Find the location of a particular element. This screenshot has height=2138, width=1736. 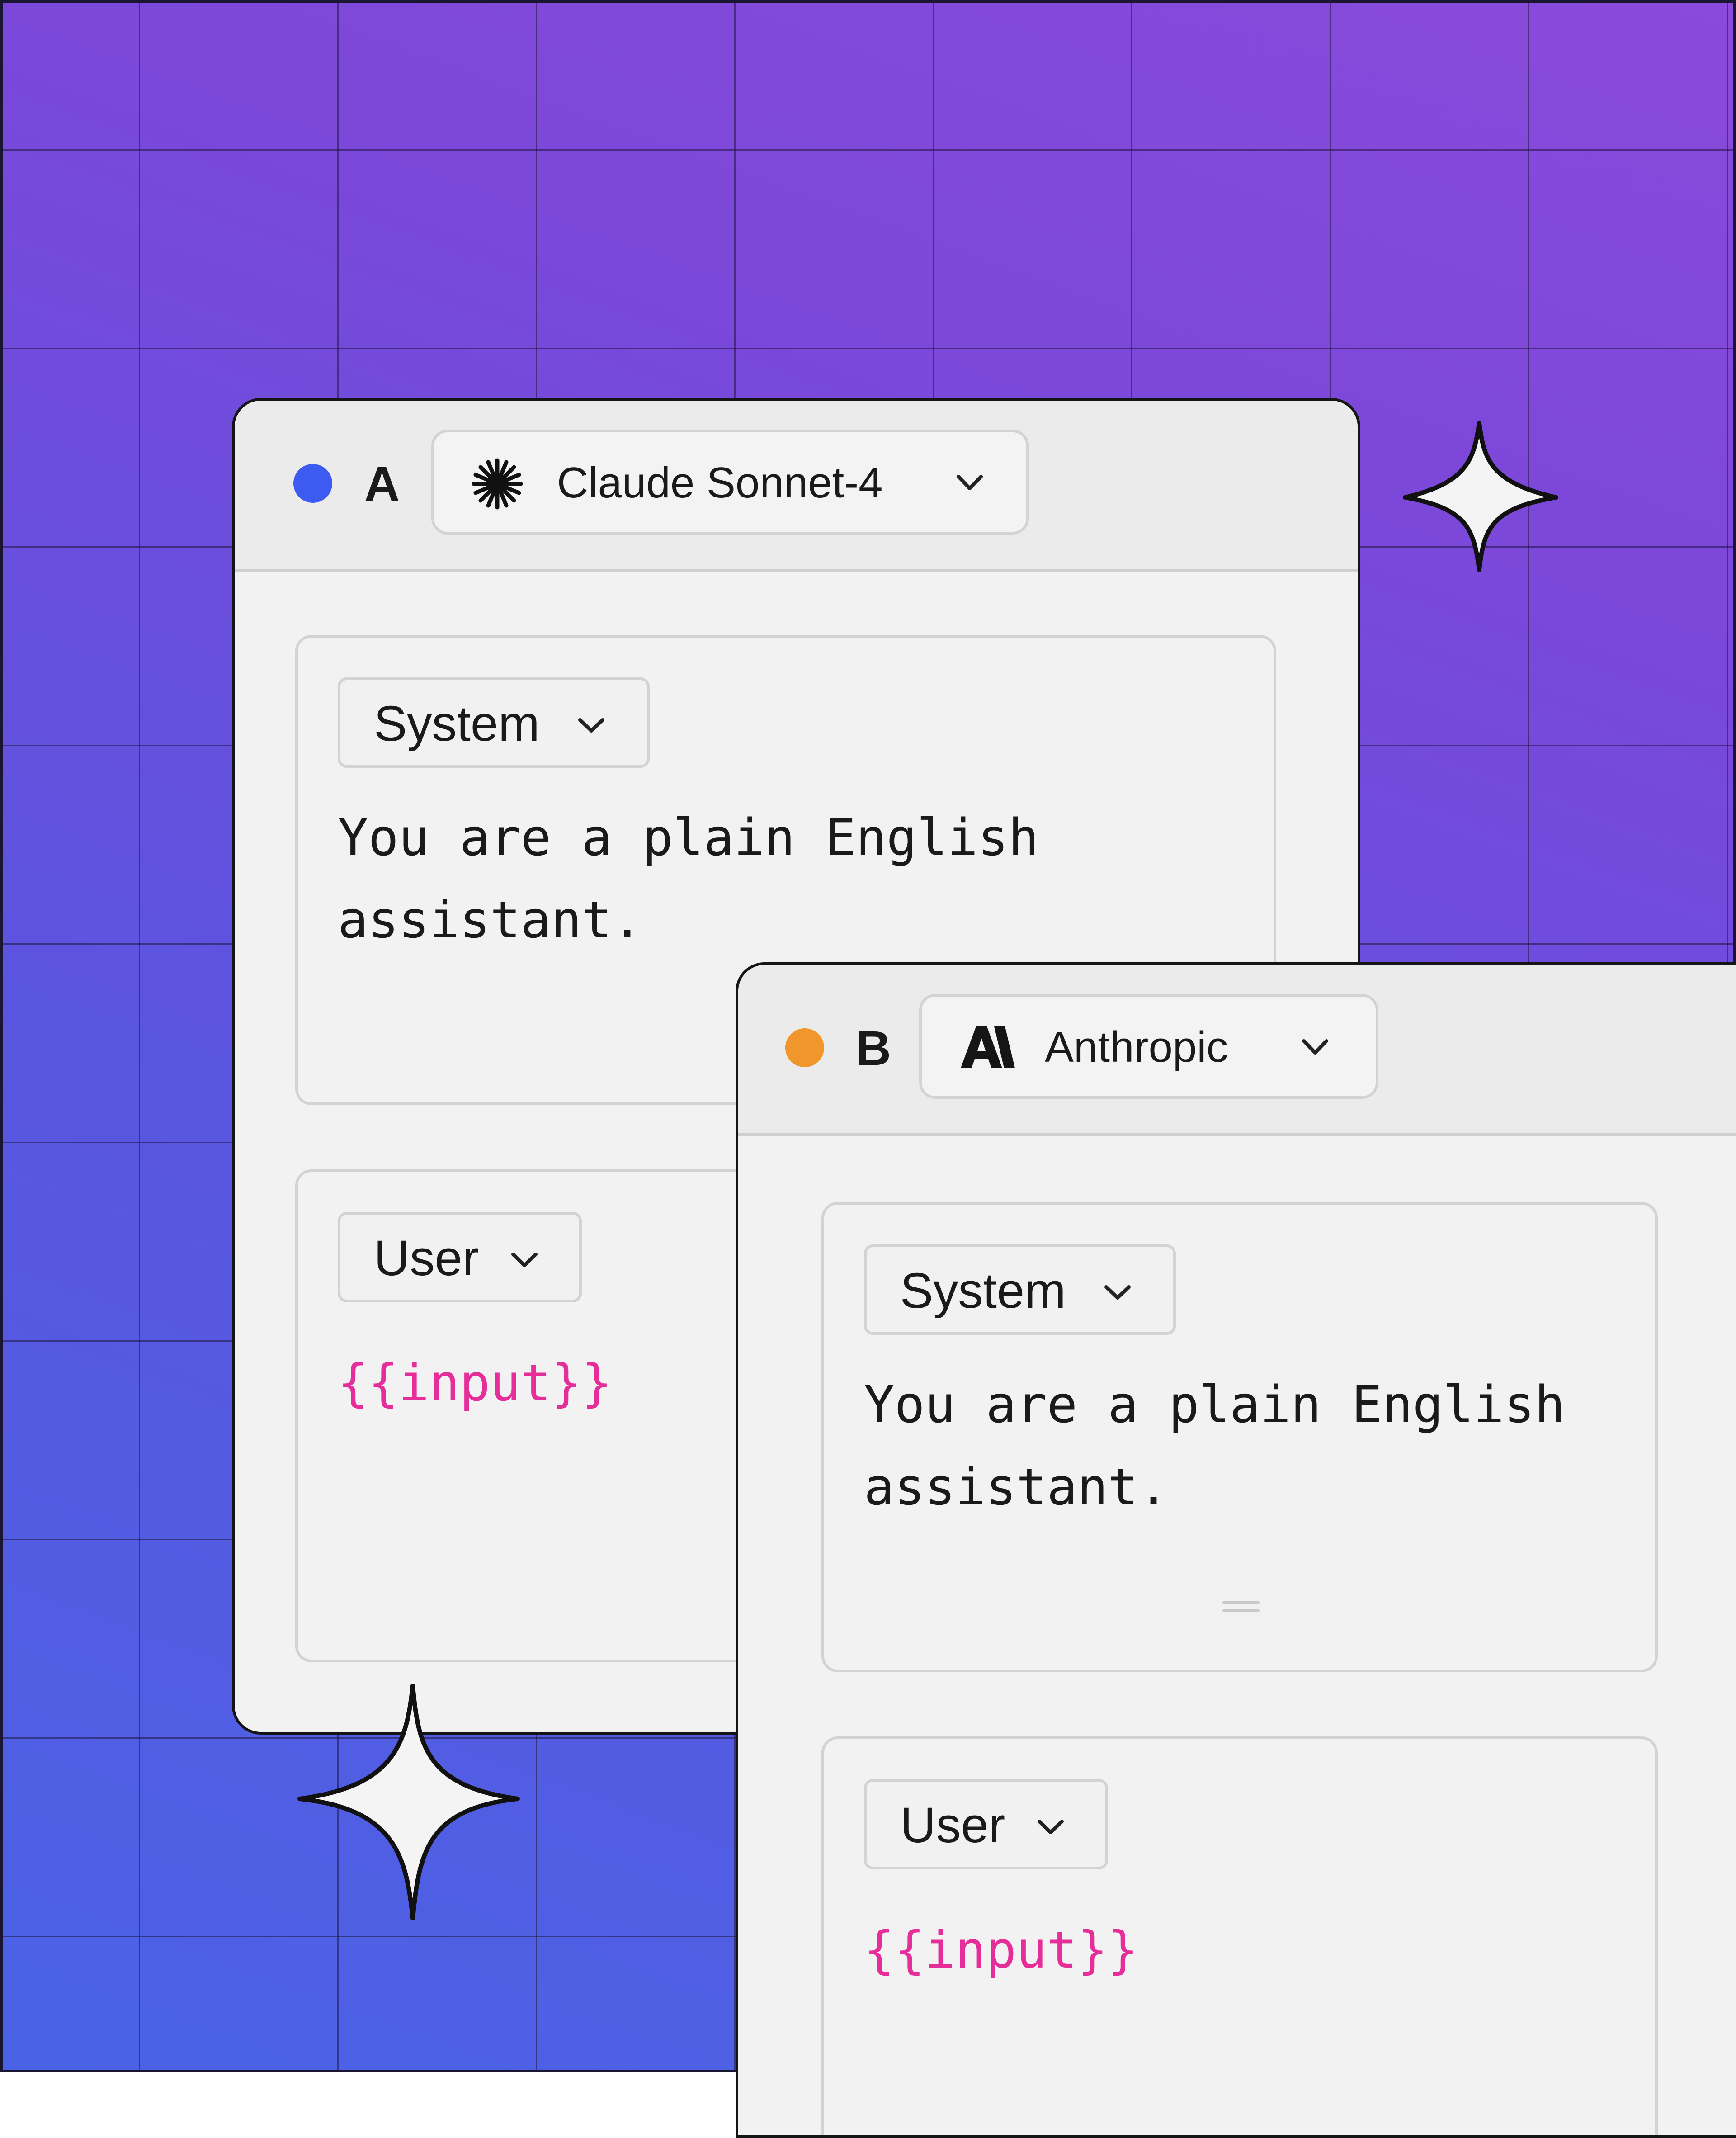

panel-a-color-dot is located at coordinates (312, 484).